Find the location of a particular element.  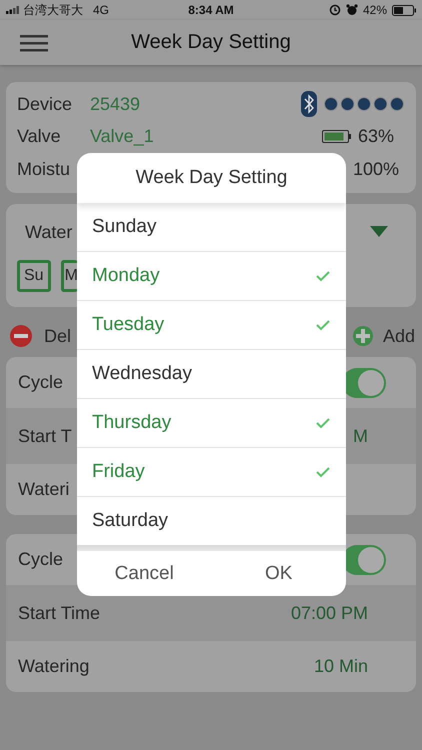

day-label: Wednesday is located at coordinates (142, 374).